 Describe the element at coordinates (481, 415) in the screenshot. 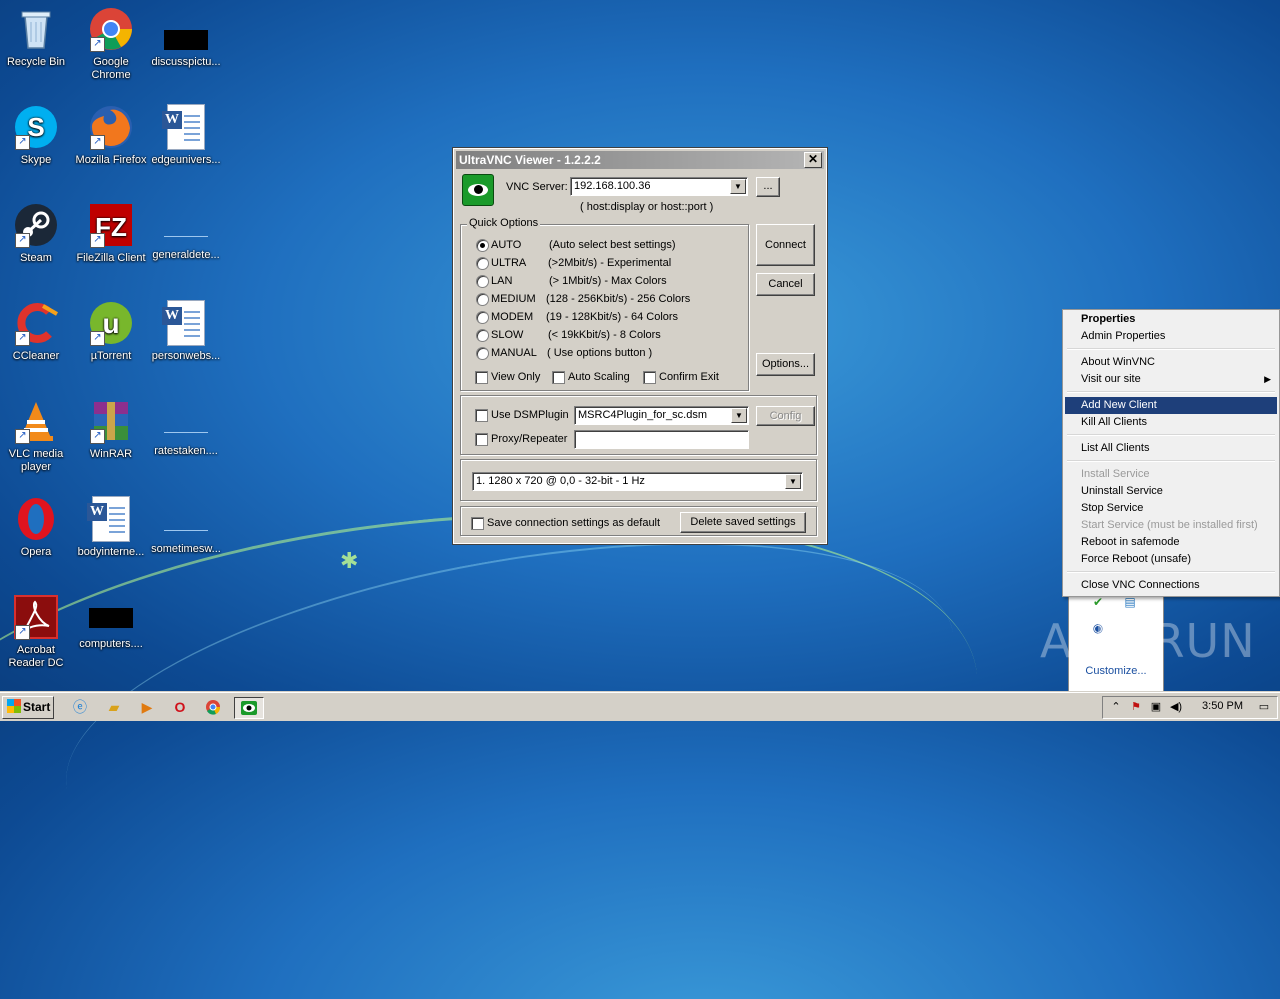

I see `use-dsm-checkbox` at that location.